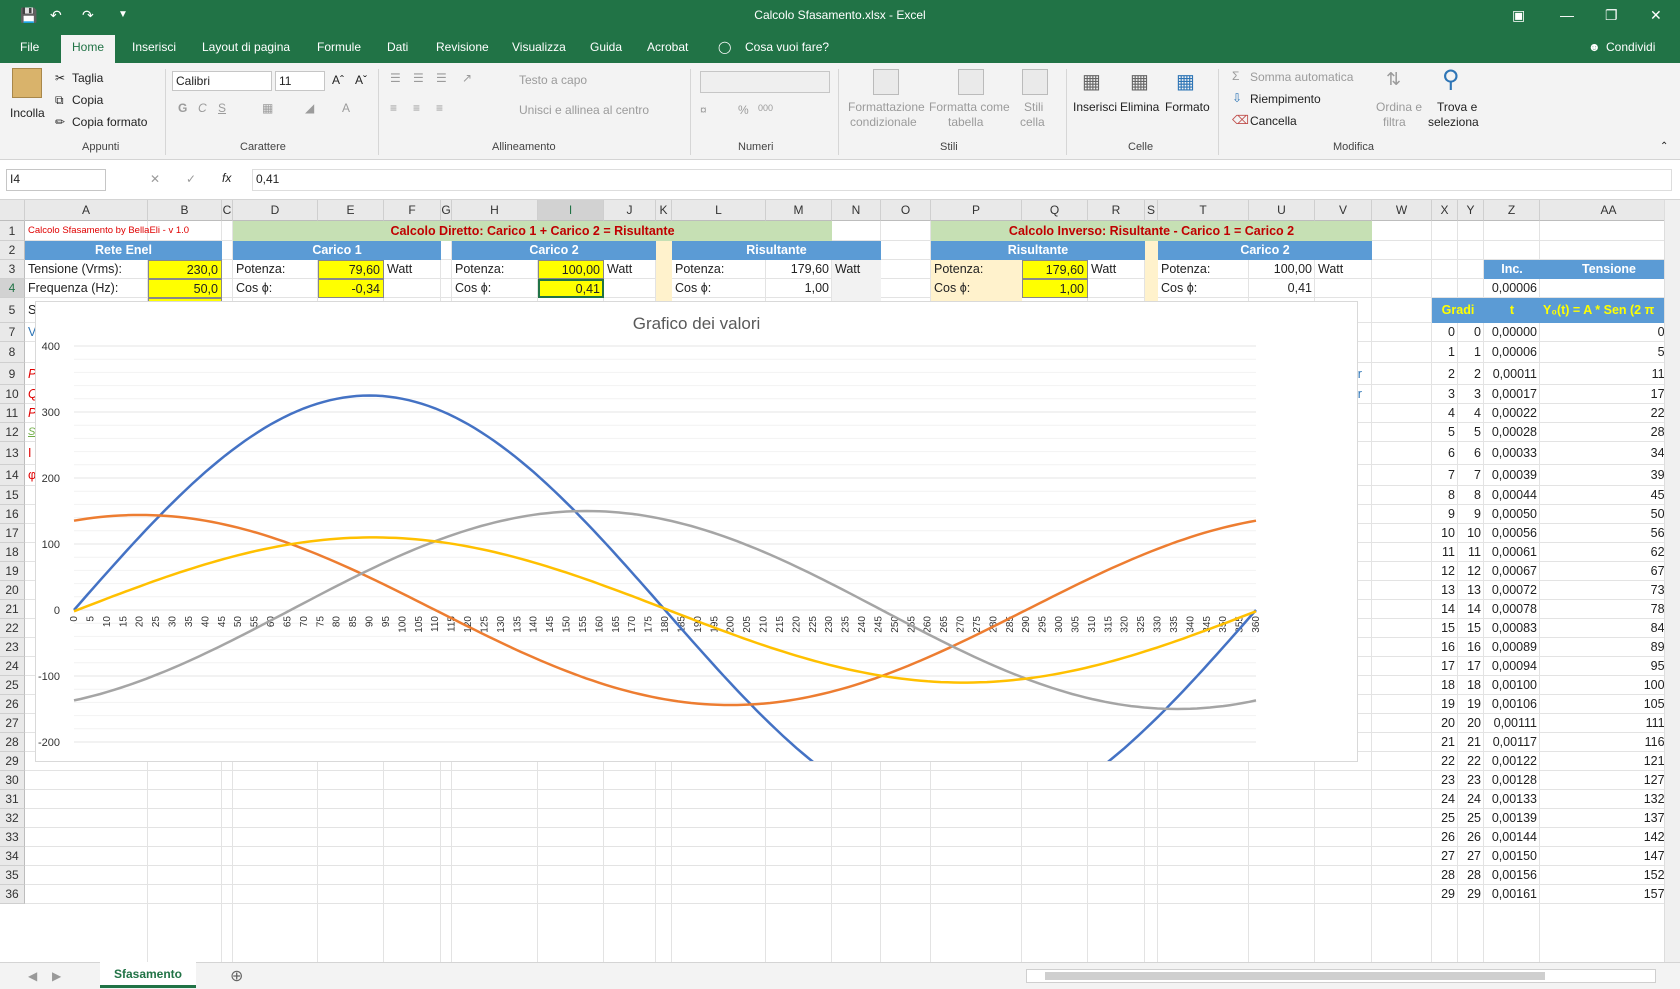  What do you see at coordinates (1512, 837) in the screenshot?
I see `cell-25-31: 0,00144` at bounding box center [1512, 837].